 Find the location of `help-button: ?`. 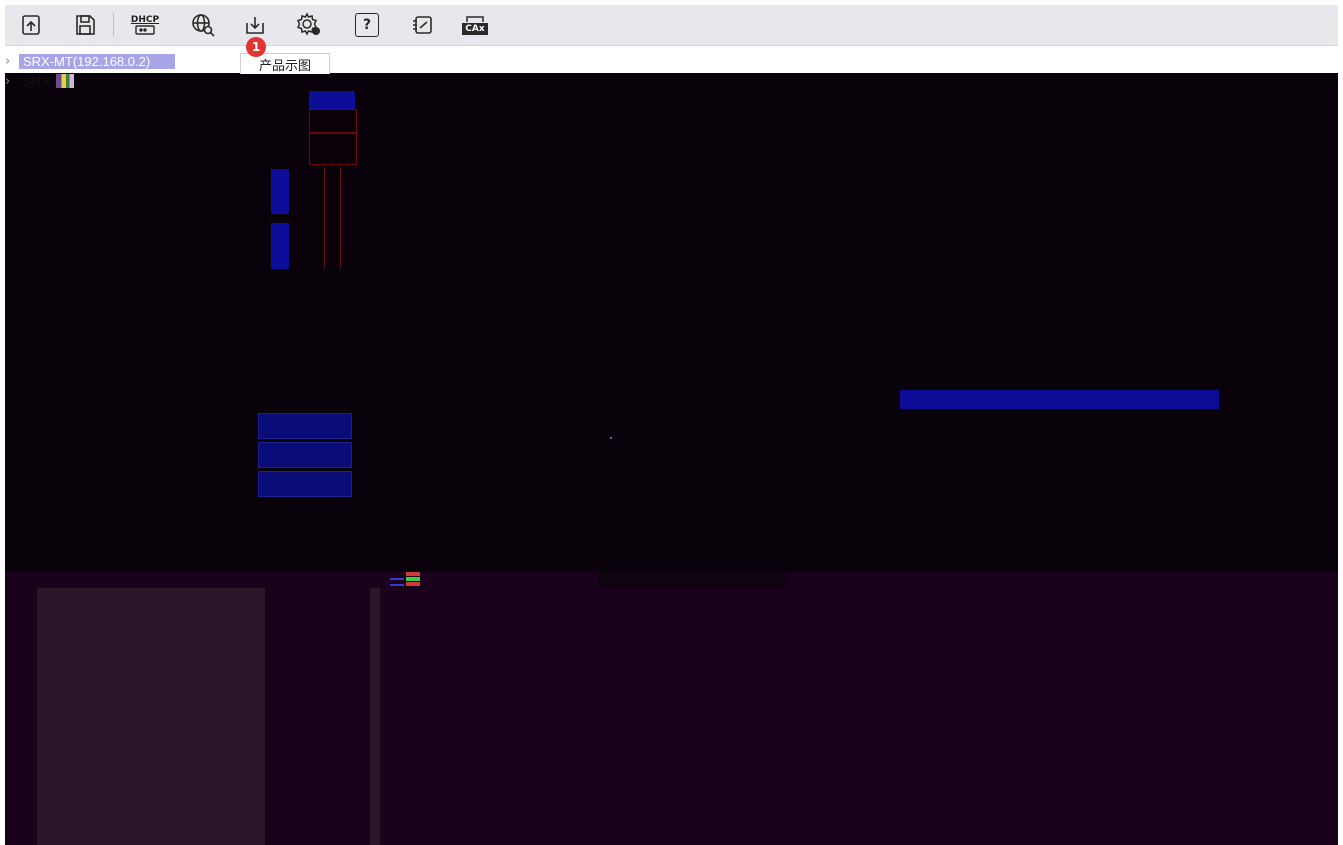

help-button: ? is located at coordinates (367, 25).